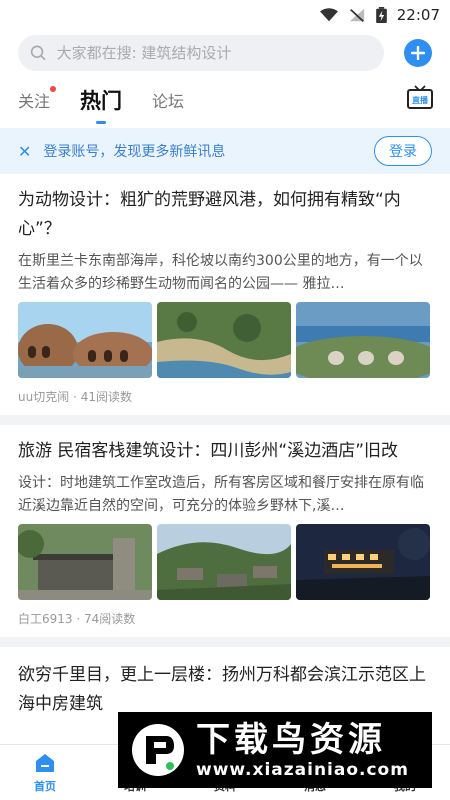 This screenshot has height=800, width=450. What do you see at coordinates (45, 786) in the screenshot?
I see `nav-label: 首页` at bounding box center [45, 786].